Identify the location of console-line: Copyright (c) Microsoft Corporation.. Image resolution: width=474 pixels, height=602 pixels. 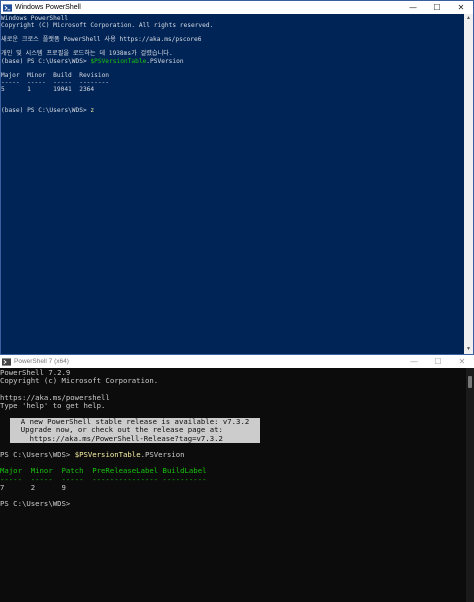
(79, 381).